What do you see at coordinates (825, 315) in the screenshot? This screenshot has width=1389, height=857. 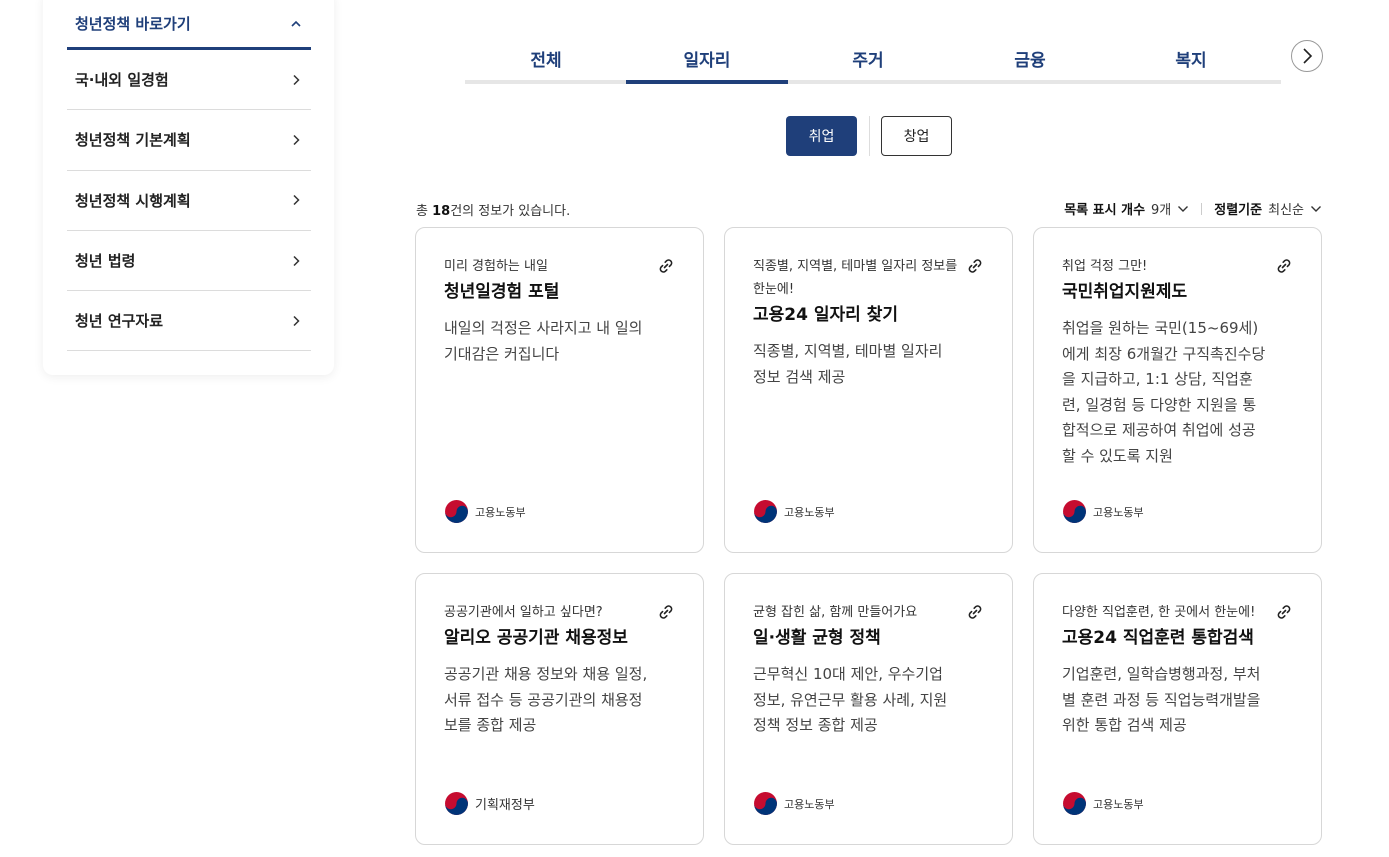 I see `card-title: 고용24 일자리 찾기` at bounding box center [825, 315].